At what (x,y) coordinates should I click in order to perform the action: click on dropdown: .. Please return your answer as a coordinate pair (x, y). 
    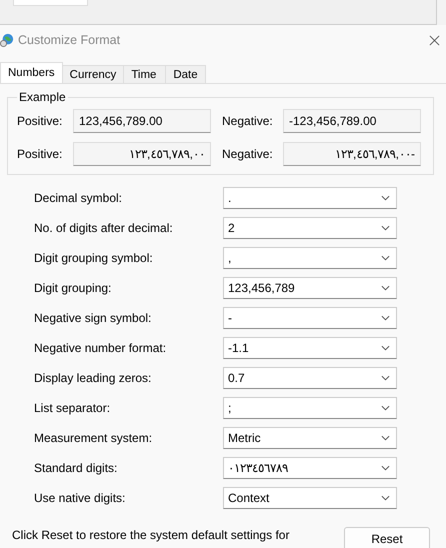
    Looking at the image, I should click on (310, 198).